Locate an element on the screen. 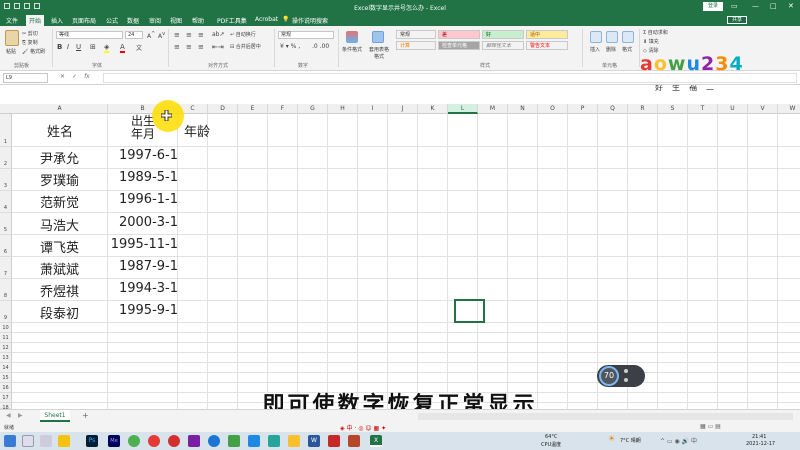  media-icon is located at coordinates (154, 441).